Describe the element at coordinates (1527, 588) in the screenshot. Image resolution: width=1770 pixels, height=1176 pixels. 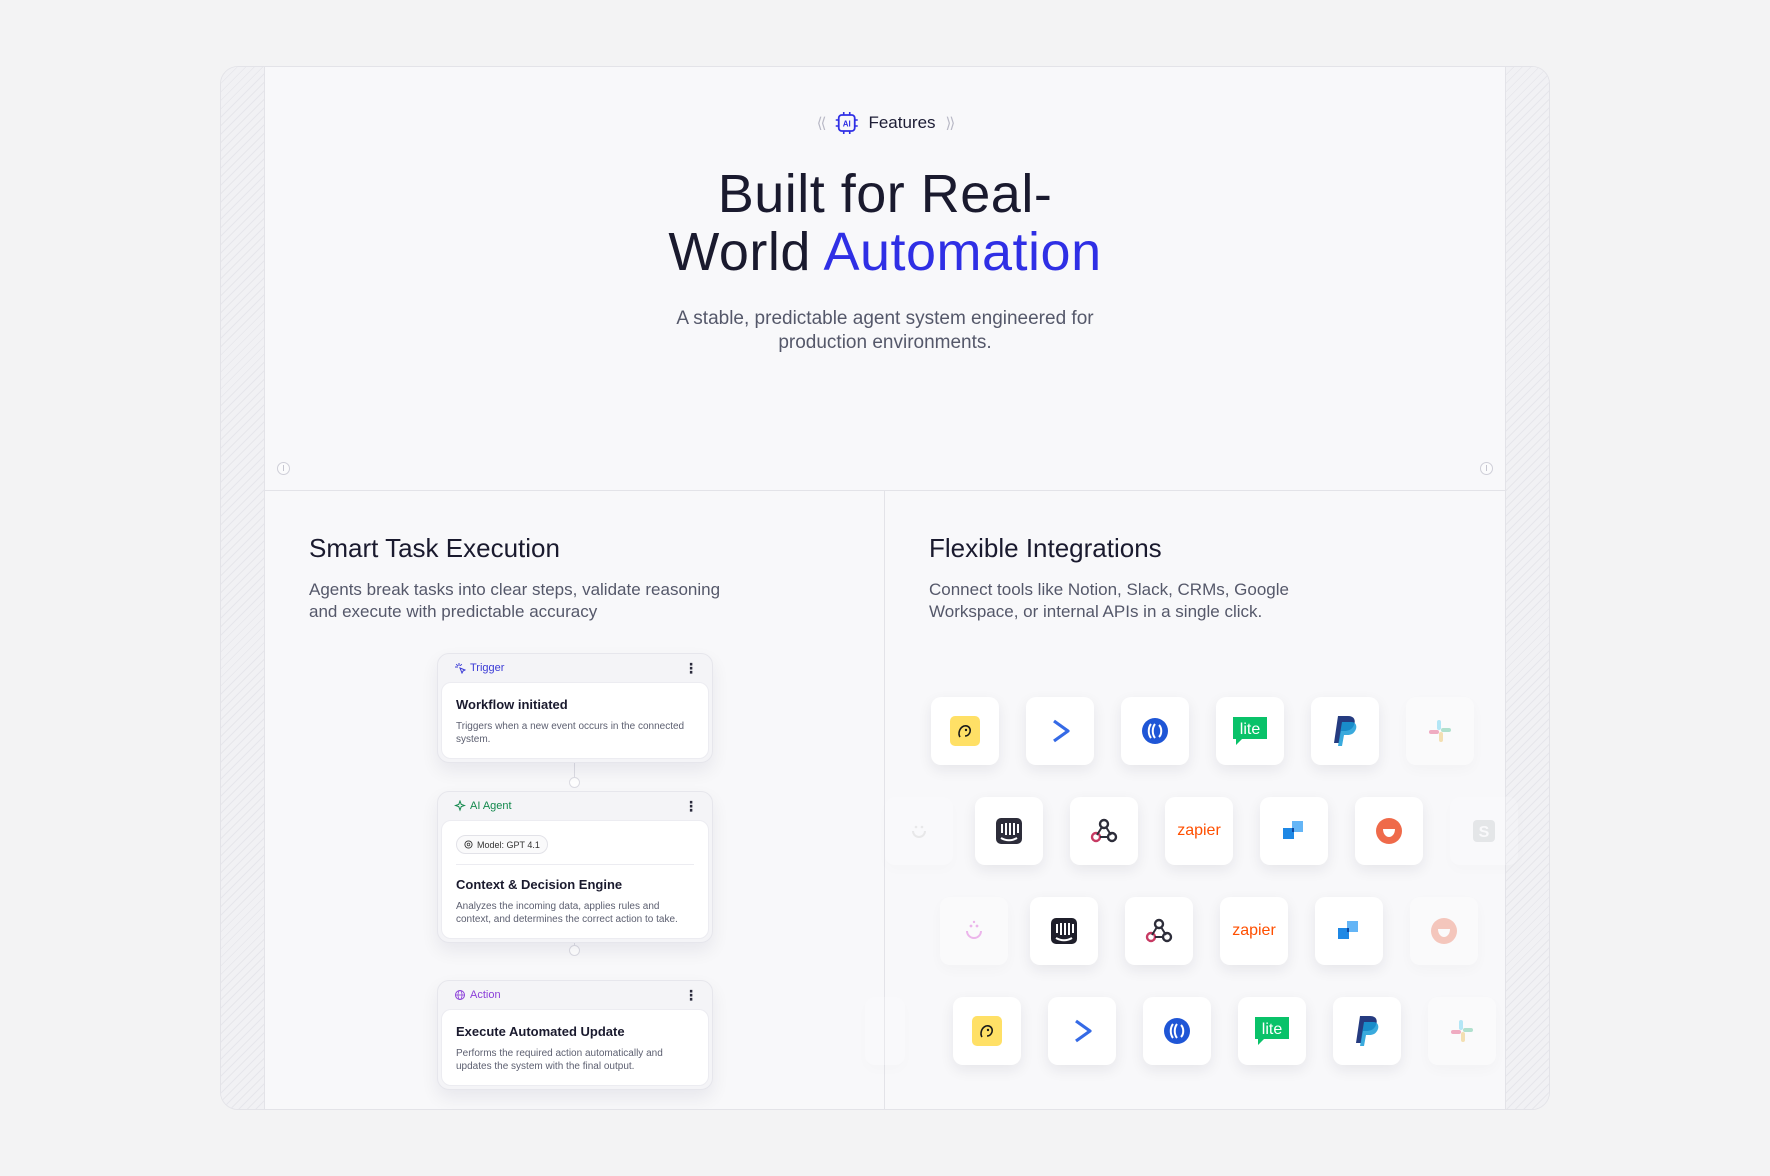
I see `right-hatched-rail` at that location.